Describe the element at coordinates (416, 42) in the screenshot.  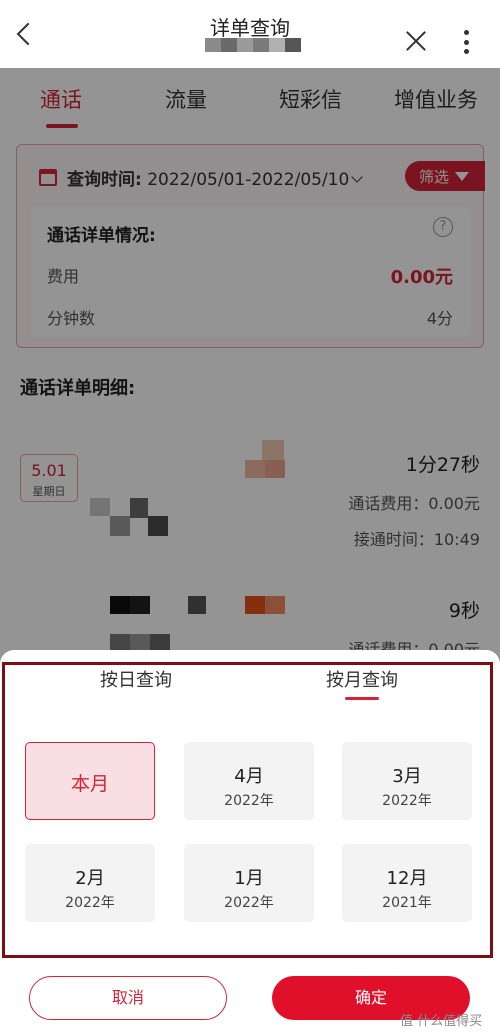
I see `close-icon` at that location.